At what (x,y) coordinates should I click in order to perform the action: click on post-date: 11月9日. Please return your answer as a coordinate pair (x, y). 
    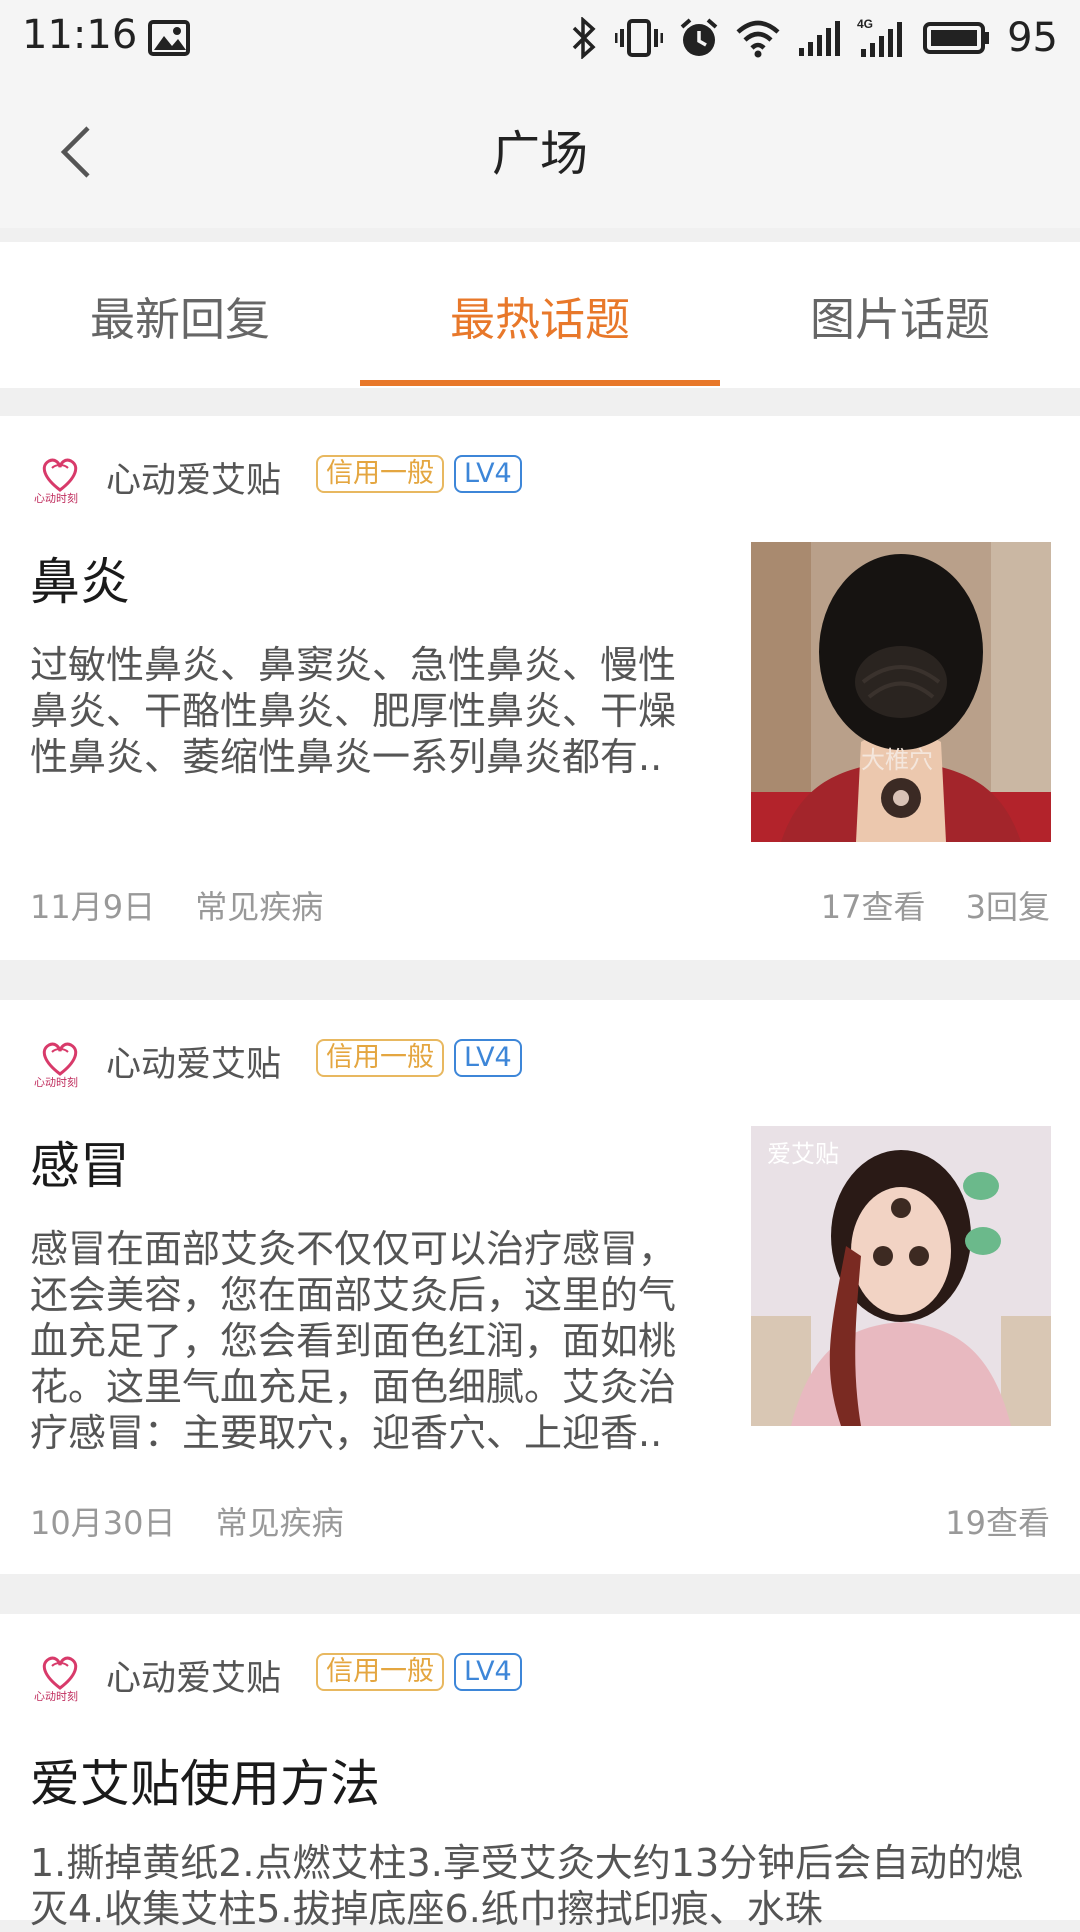
    Looking at the image, I should click on (93, 907).